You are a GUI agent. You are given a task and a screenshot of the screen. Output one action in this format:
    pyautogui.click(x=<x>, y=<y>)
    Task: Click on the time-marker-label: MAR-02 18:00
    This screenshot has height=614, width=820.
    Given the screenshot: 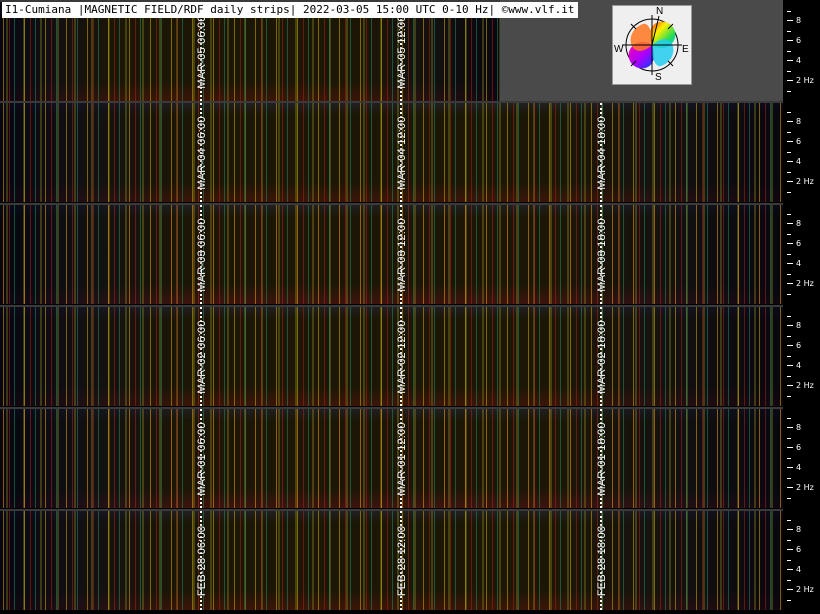 What is the action you would take?
    pyautogui.click(x=602, y=356)
    